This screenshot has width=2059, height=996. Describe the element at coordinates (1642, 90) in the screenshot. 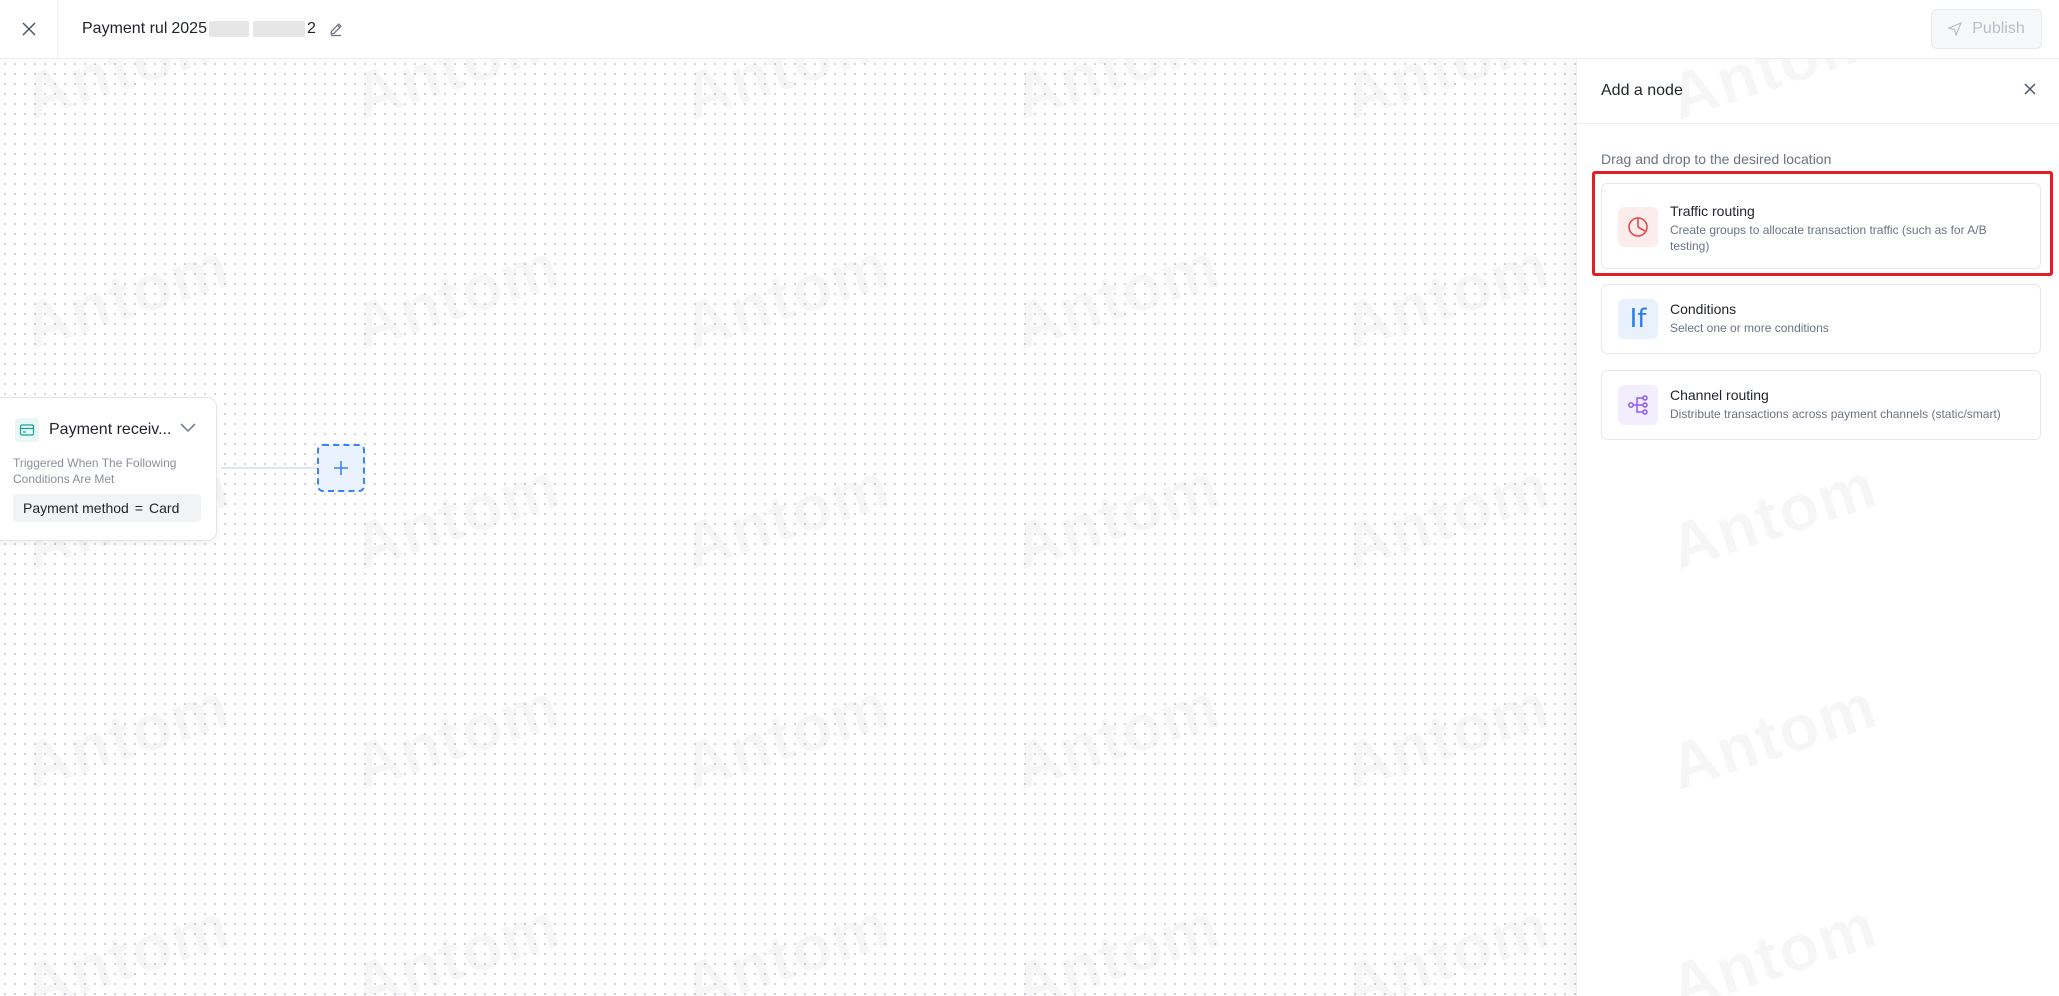

I see `panel-title: Add a node` at that location.